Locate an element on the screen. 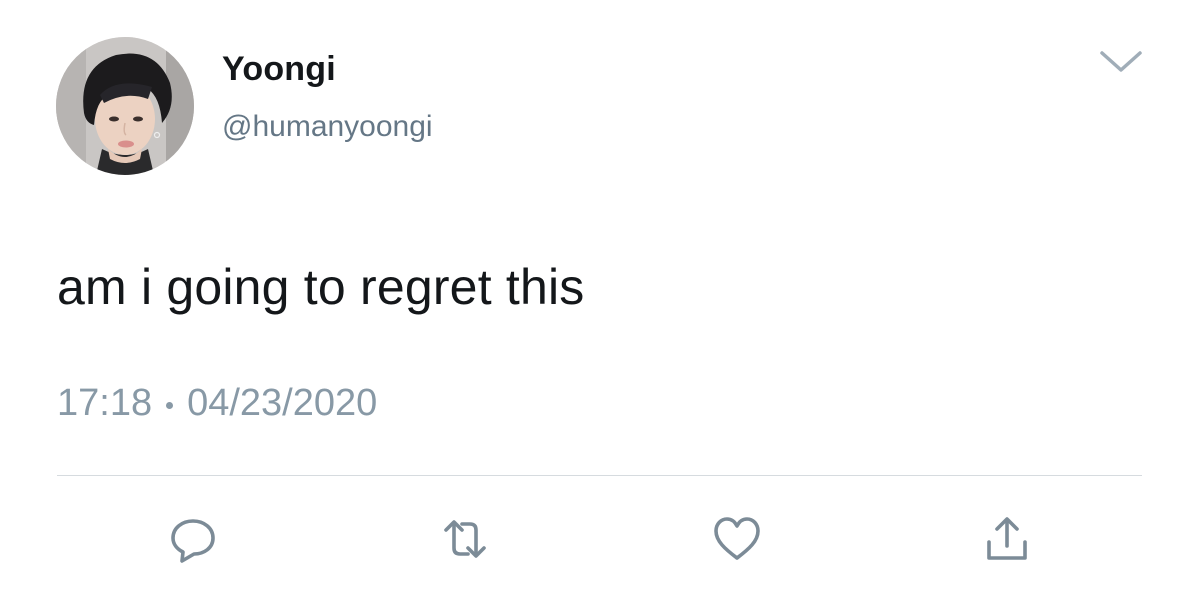 This screenshot has width=1200, height=597. tweet-text: am i going to regret this is located at coordinates (321, 287).